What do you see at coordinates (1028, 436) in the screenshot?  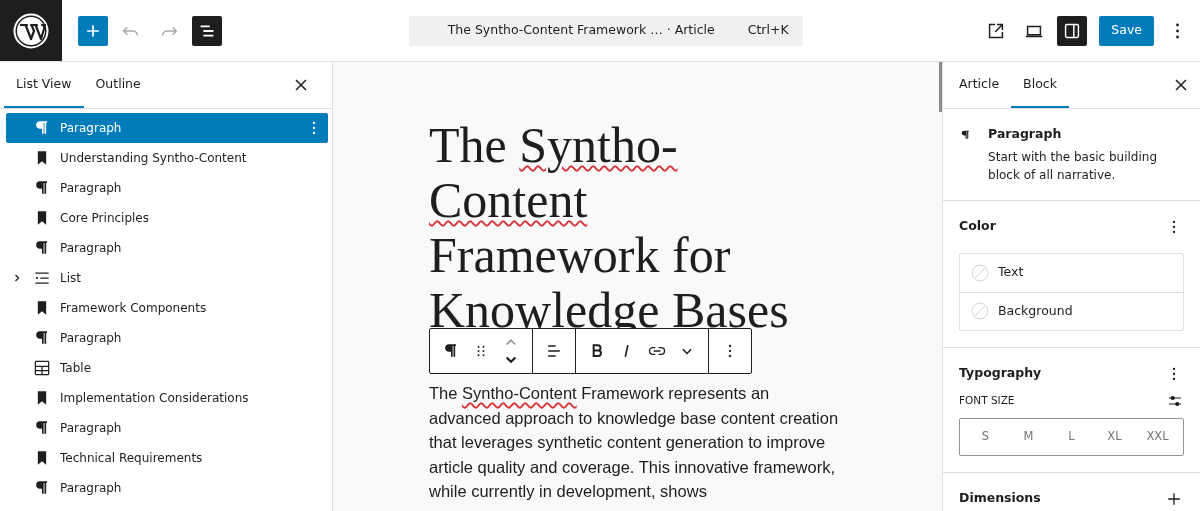 I see `font-size-option: M` at bounding box center [1028, 436].